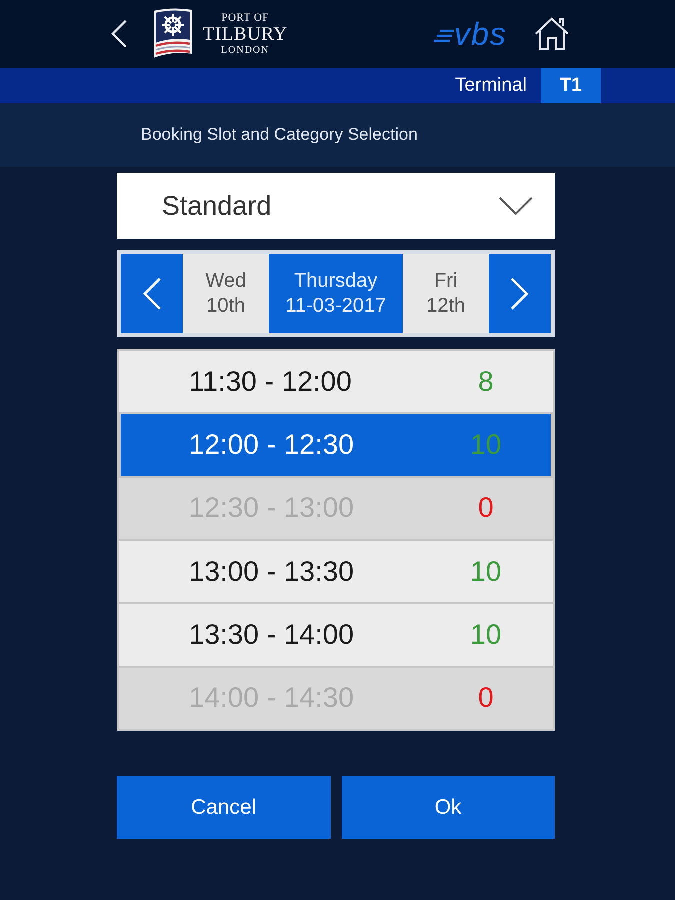 The width and height of the screenshot is (675, 900). What do you see at coordinates (491, 86) in the screenshot?
I see `terminal-label: Terminal` at bounding box center [491, 86].